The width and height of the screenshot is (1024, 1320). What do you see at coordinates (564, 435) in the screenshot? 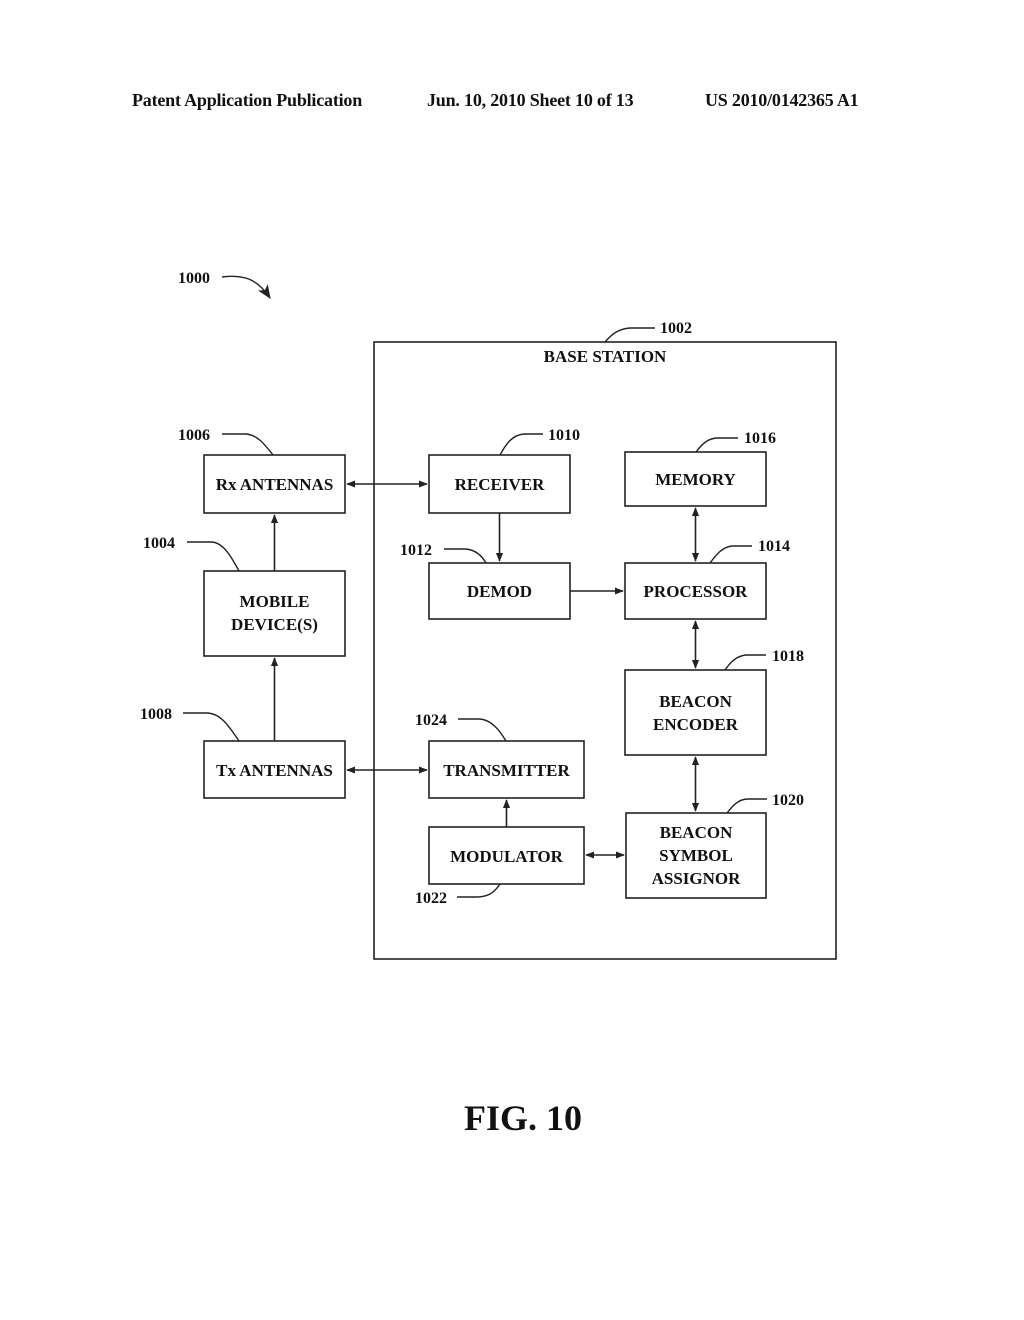
I see `receiver-ref: 1010` at bounding box center [564, 435].